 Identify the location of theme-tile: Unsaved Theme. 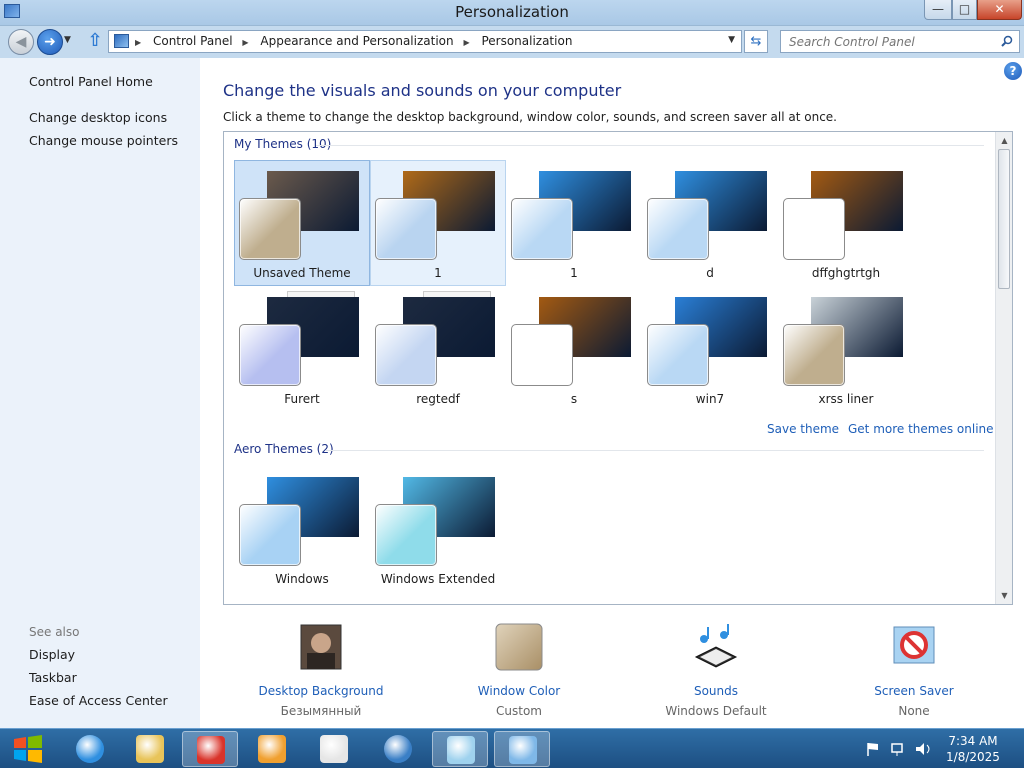
(302, 223).